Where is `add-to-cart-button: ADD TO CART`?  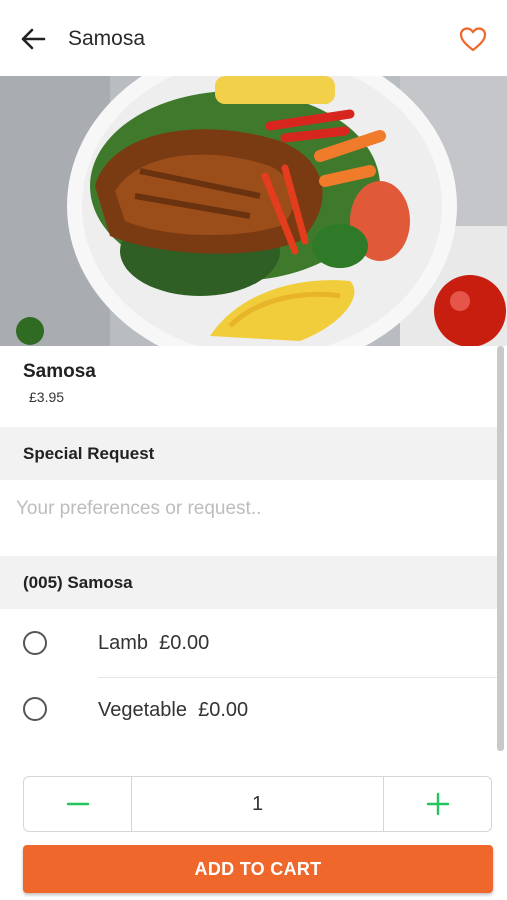 add-to-cart-button: ADD TO CART is located at coordinates (258, 869).